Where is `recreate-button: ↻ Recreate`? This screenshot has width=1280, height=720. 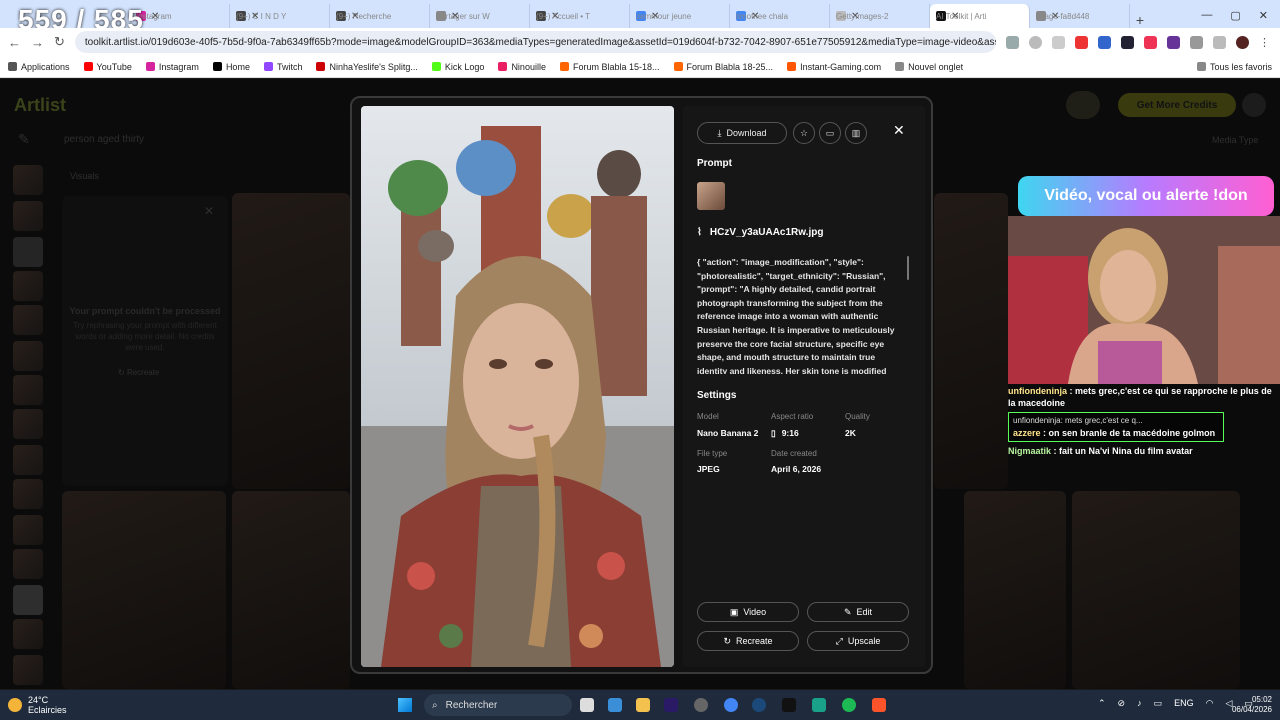 recreate-button: ↻ Recreate is located at coordinates (748, 641).